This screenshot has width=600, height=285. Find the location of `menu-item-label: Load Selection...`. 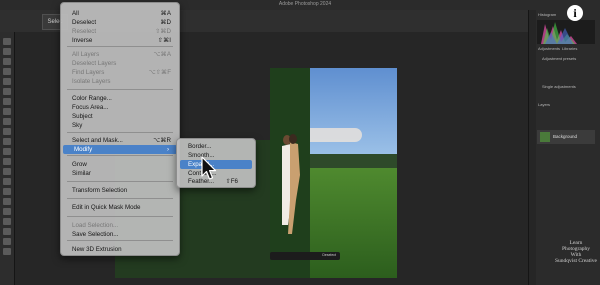

menu-item-label: Load Selection... is located at coordinates (95, 225).